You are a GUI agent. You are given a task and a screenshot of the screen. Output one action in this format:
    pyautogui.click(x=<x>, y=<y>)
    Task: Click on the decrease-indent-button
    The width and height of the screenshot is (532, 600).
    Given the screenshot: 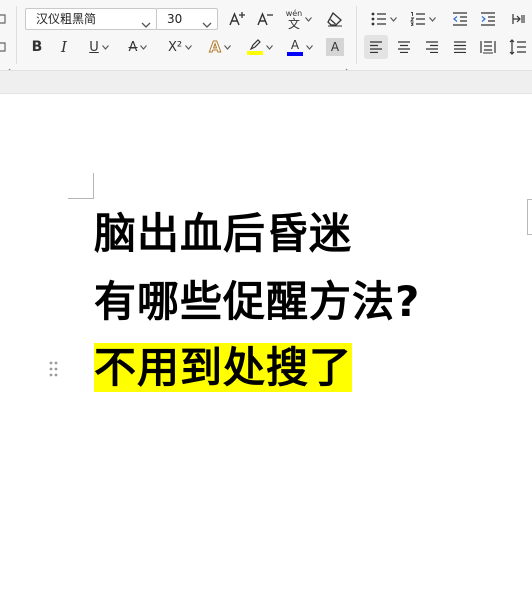 What is the action you would take?
    pyautogui.click(x=460, y=19)
    